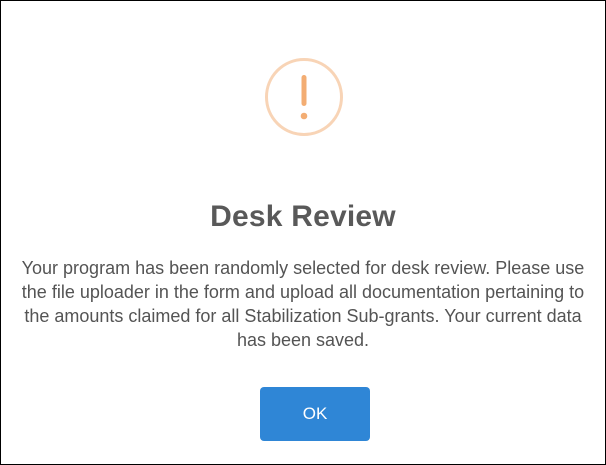  Describe the element at coordinates (315, 414) in the screenshot. I see `ok-button: OK` at that location.